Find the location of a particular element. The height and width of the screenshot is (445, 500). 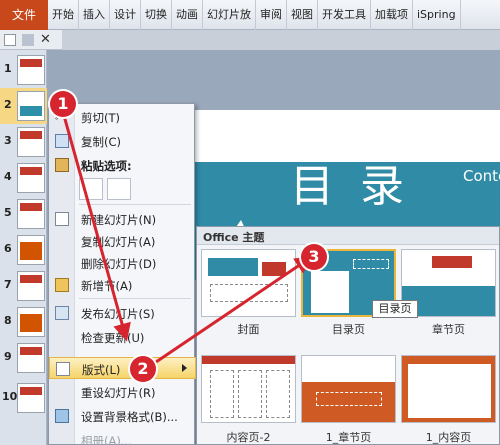

layout-name: 1_章节页 is located at coordinates (348, 437).